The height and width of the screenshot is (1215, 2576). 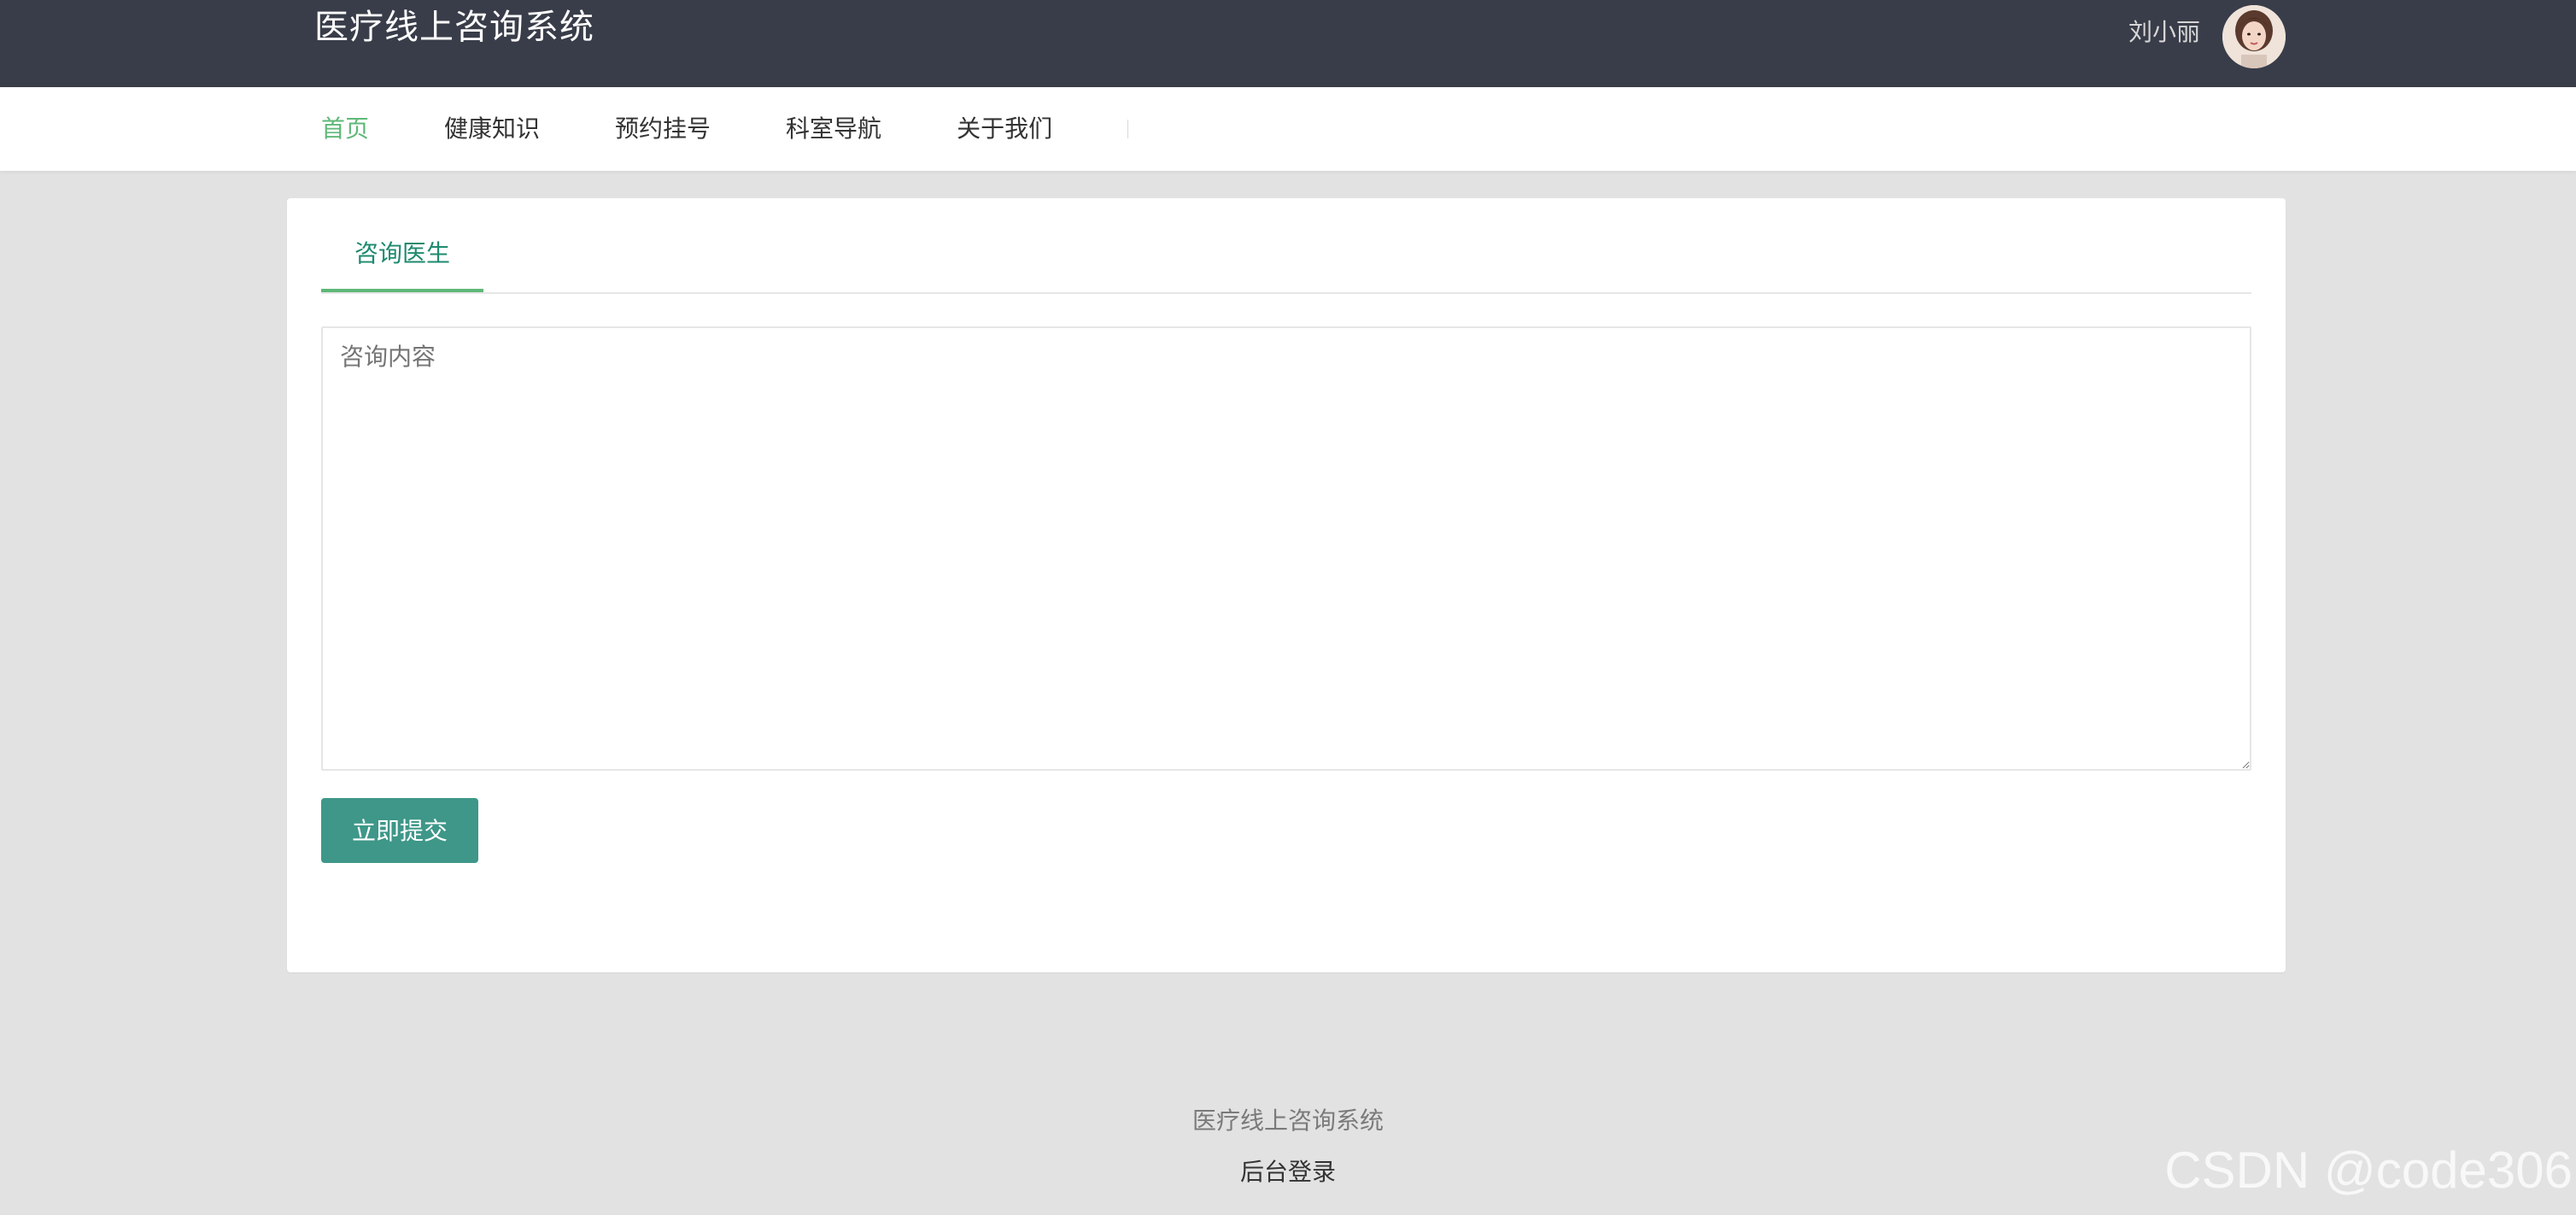 I want to click on footer-title: 医疗线上咨询系统, so click(x=1287, y=1120).